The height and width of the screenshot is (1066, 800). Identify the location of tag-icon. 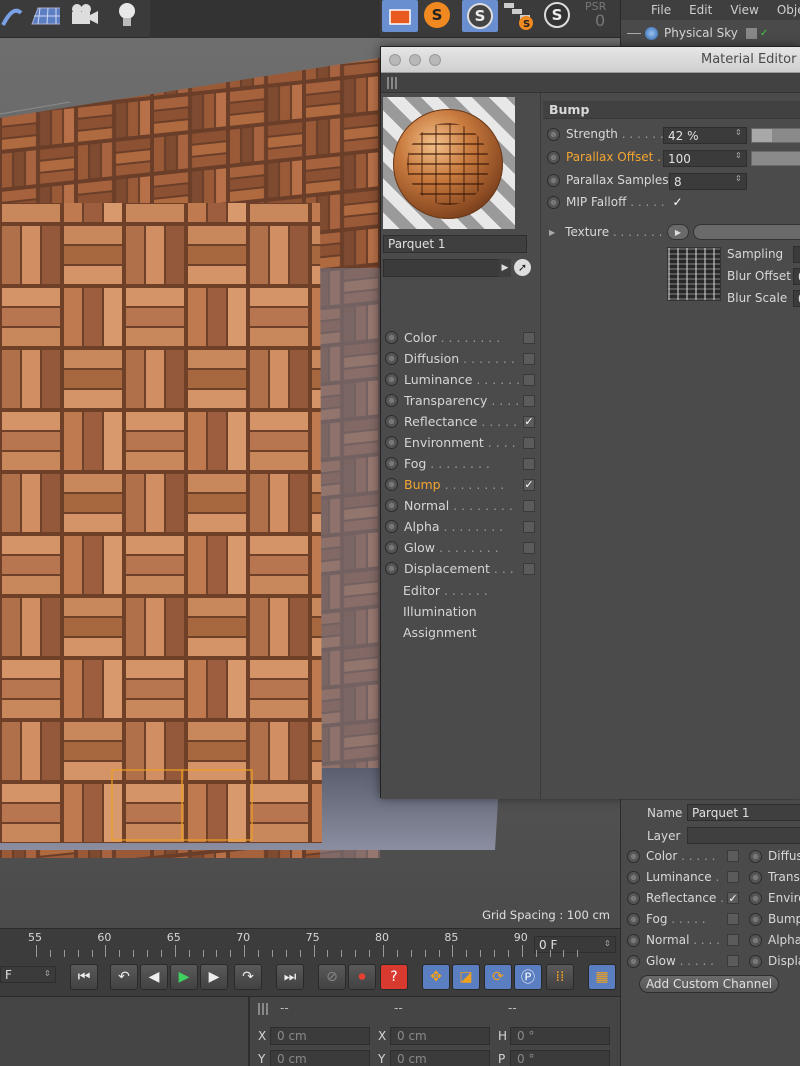
(751, 33).